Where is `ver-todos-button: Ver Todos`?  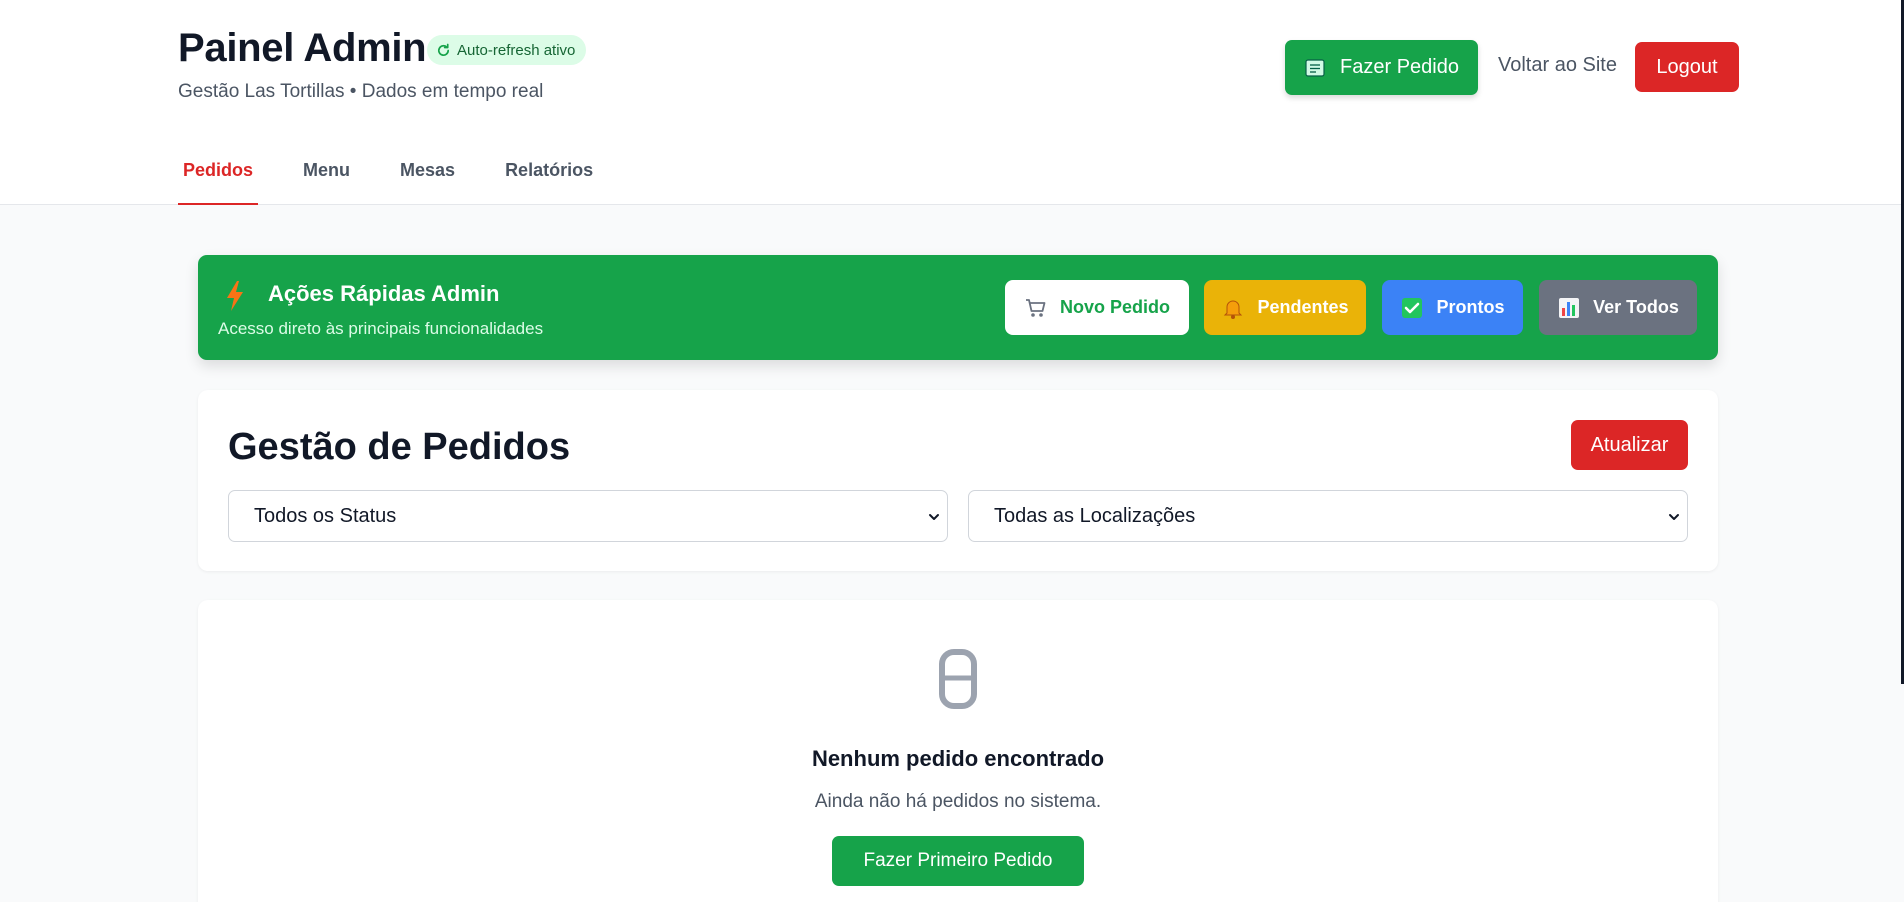
ver-todos-button: Ver Todos is located at coordinates (1618, 307).